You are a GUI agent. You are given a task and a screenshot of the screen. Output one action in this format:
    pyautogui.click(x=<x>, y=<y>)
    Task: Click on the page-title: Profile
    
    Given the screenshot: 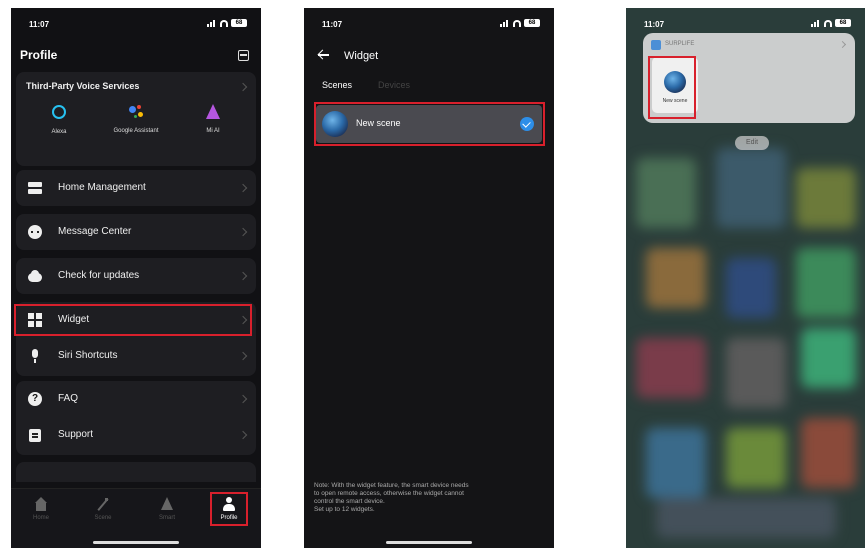 What is the action you would take?
    pyautogui.click(x=39, y=55)
    